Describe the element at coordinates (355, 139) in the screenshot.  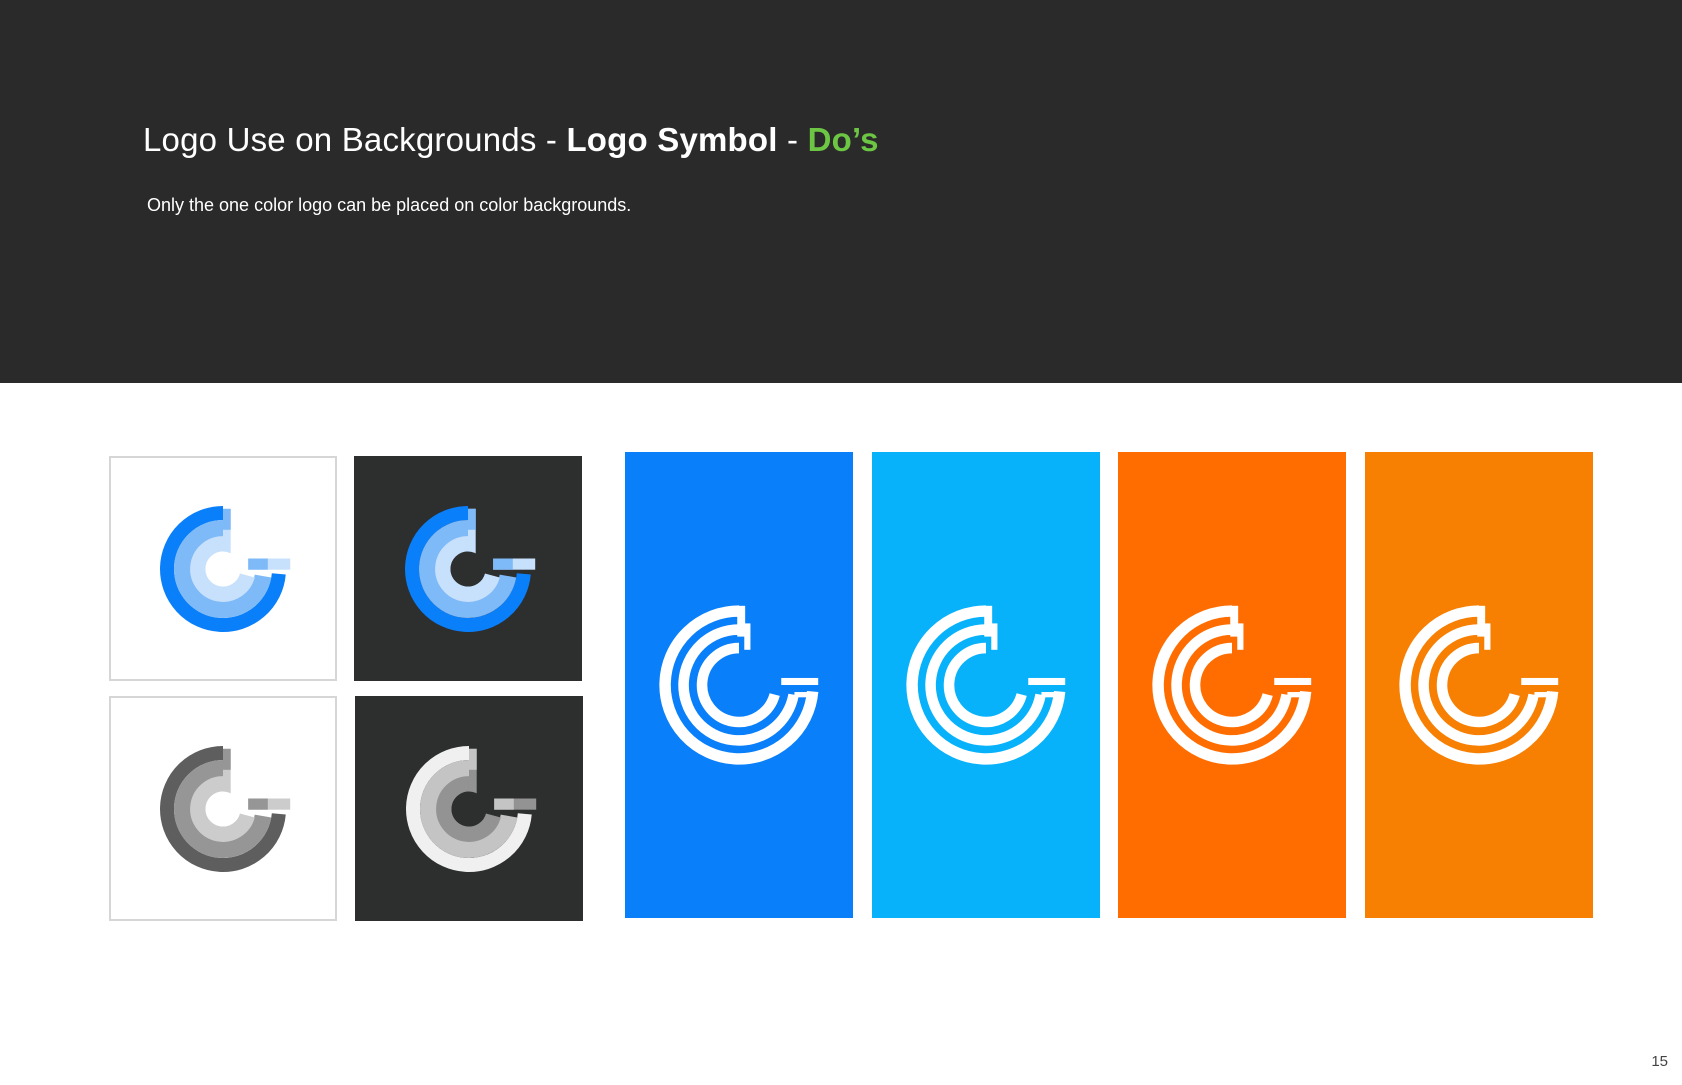
I see `title-part-topic: Logo Use on Backgrounds -` at that location.